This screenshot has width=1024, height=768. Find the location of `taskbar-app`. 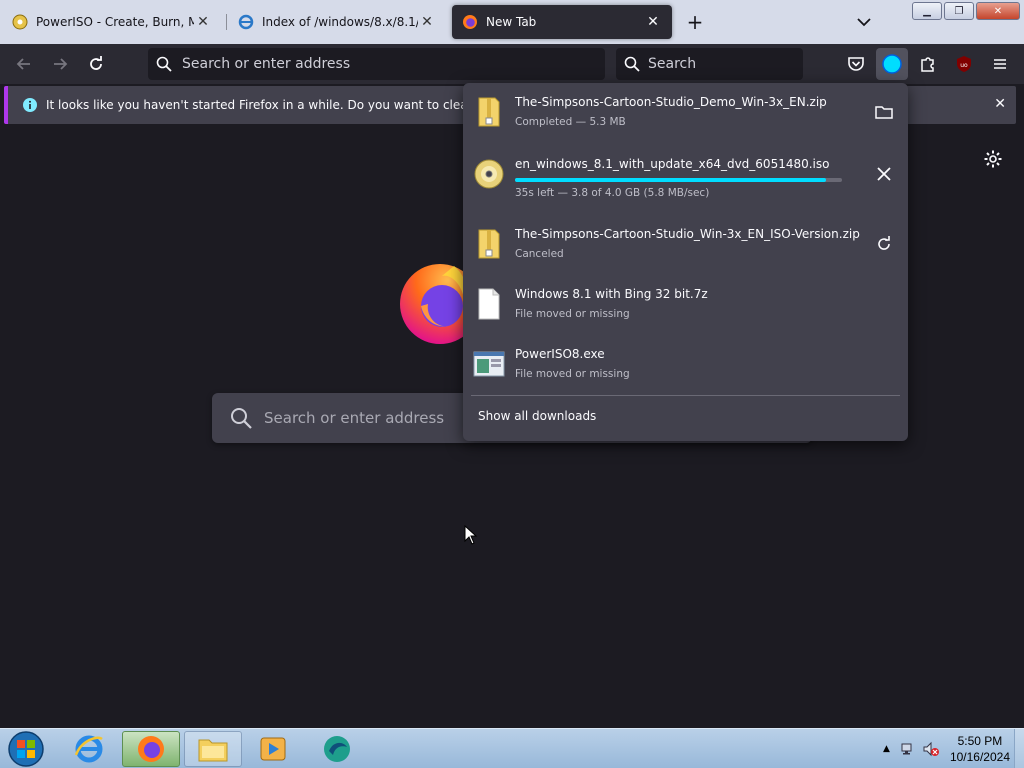

taskbar-app is located at coordinates (337, 749).